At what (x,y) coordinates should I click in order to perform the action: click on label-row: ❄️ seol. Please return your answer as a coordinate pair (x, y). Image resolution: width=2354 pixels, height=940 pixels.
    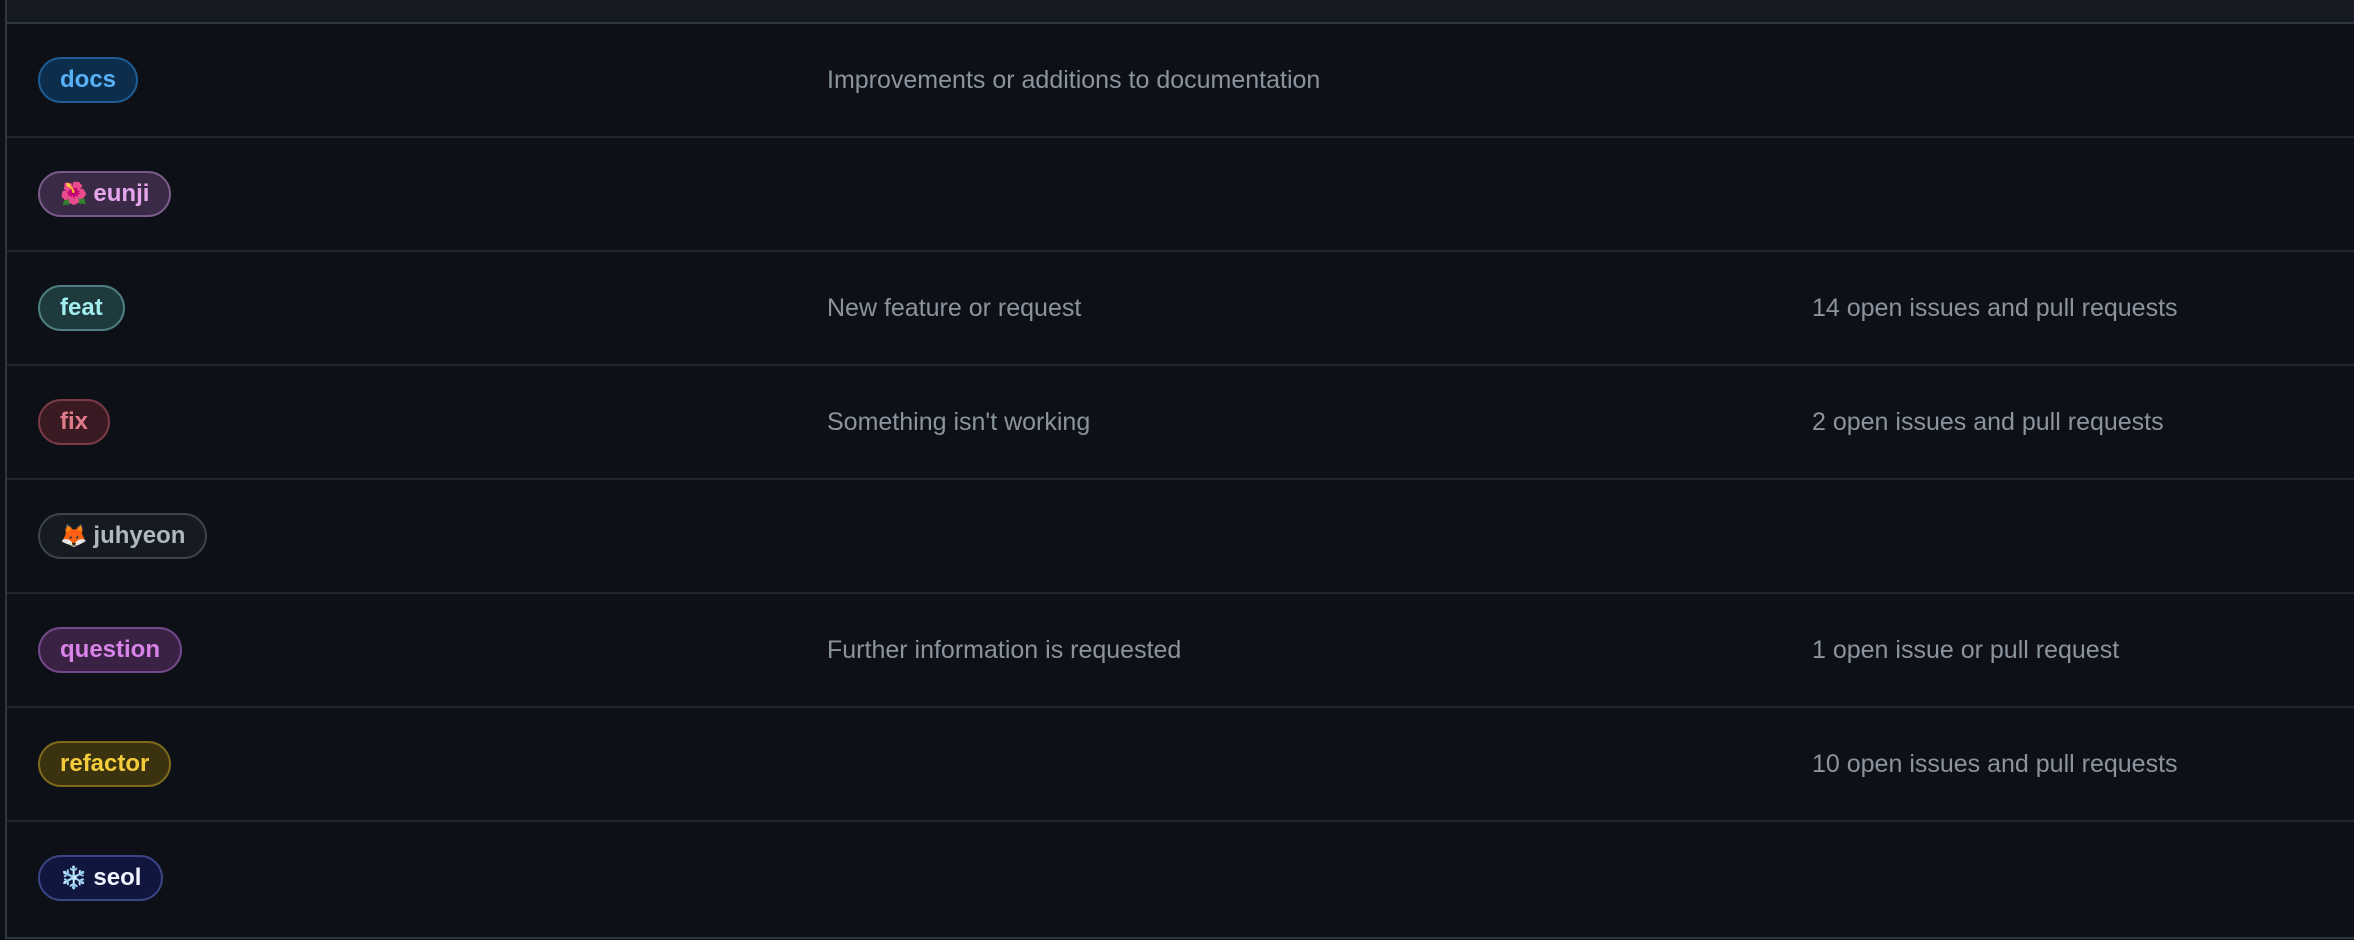
    Looking at the image, I should click on (1180, 879).